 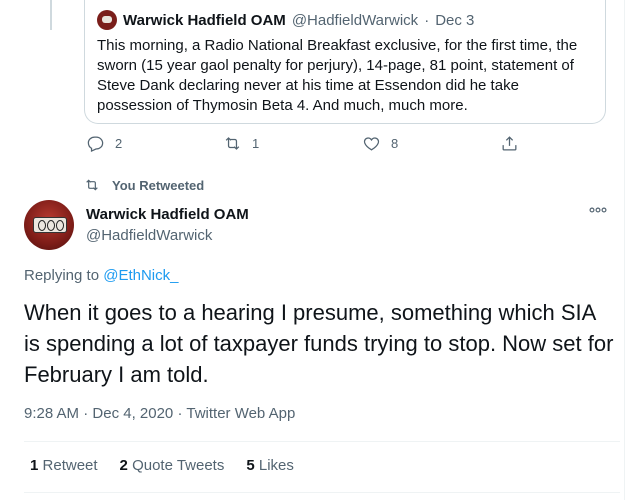 I want to click on reply-icon, so click(x=95, y=144).